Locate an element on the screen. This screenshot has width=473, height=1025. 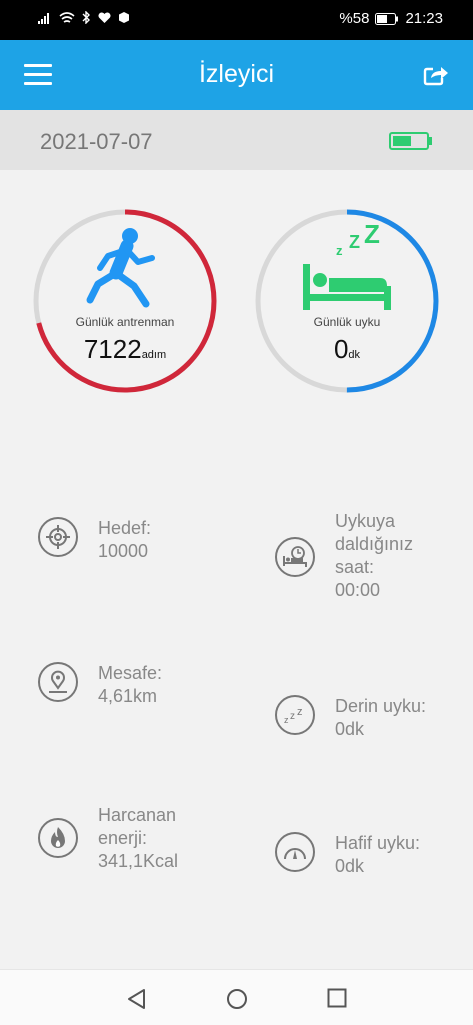
system-nav-bar is located at coordinates (236, 997).